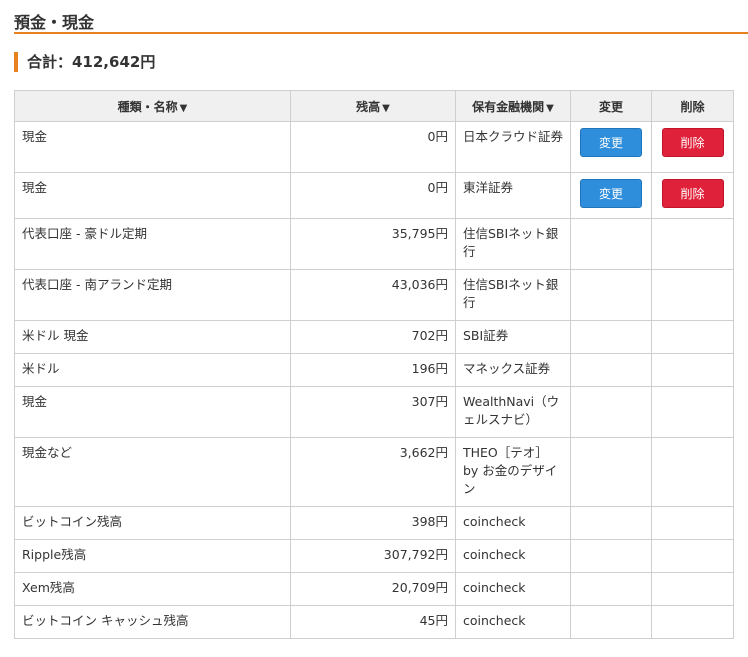 The image size is (748, 657). I want to click on balance-cell: 196円, so click(373, 370).